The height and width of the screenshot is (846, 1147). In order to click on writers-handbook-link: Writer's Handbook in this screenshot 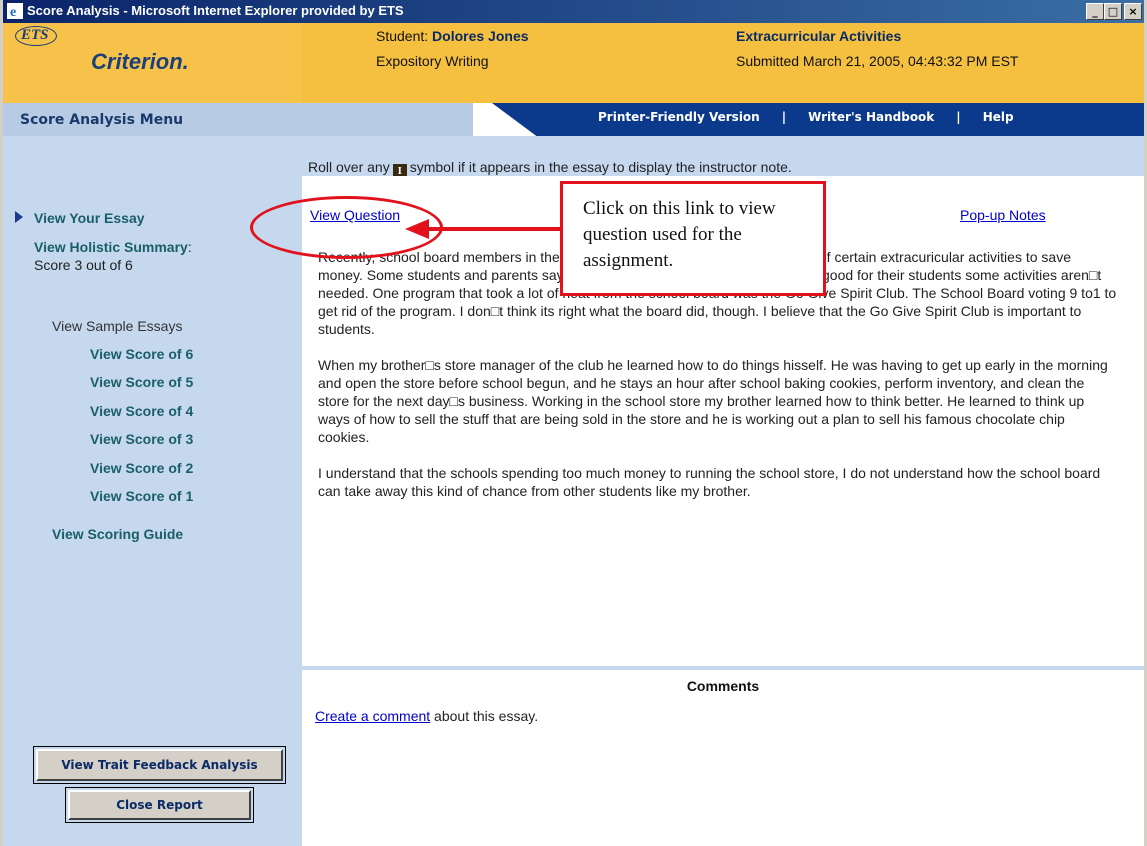, I will do `click(871, 117)`.